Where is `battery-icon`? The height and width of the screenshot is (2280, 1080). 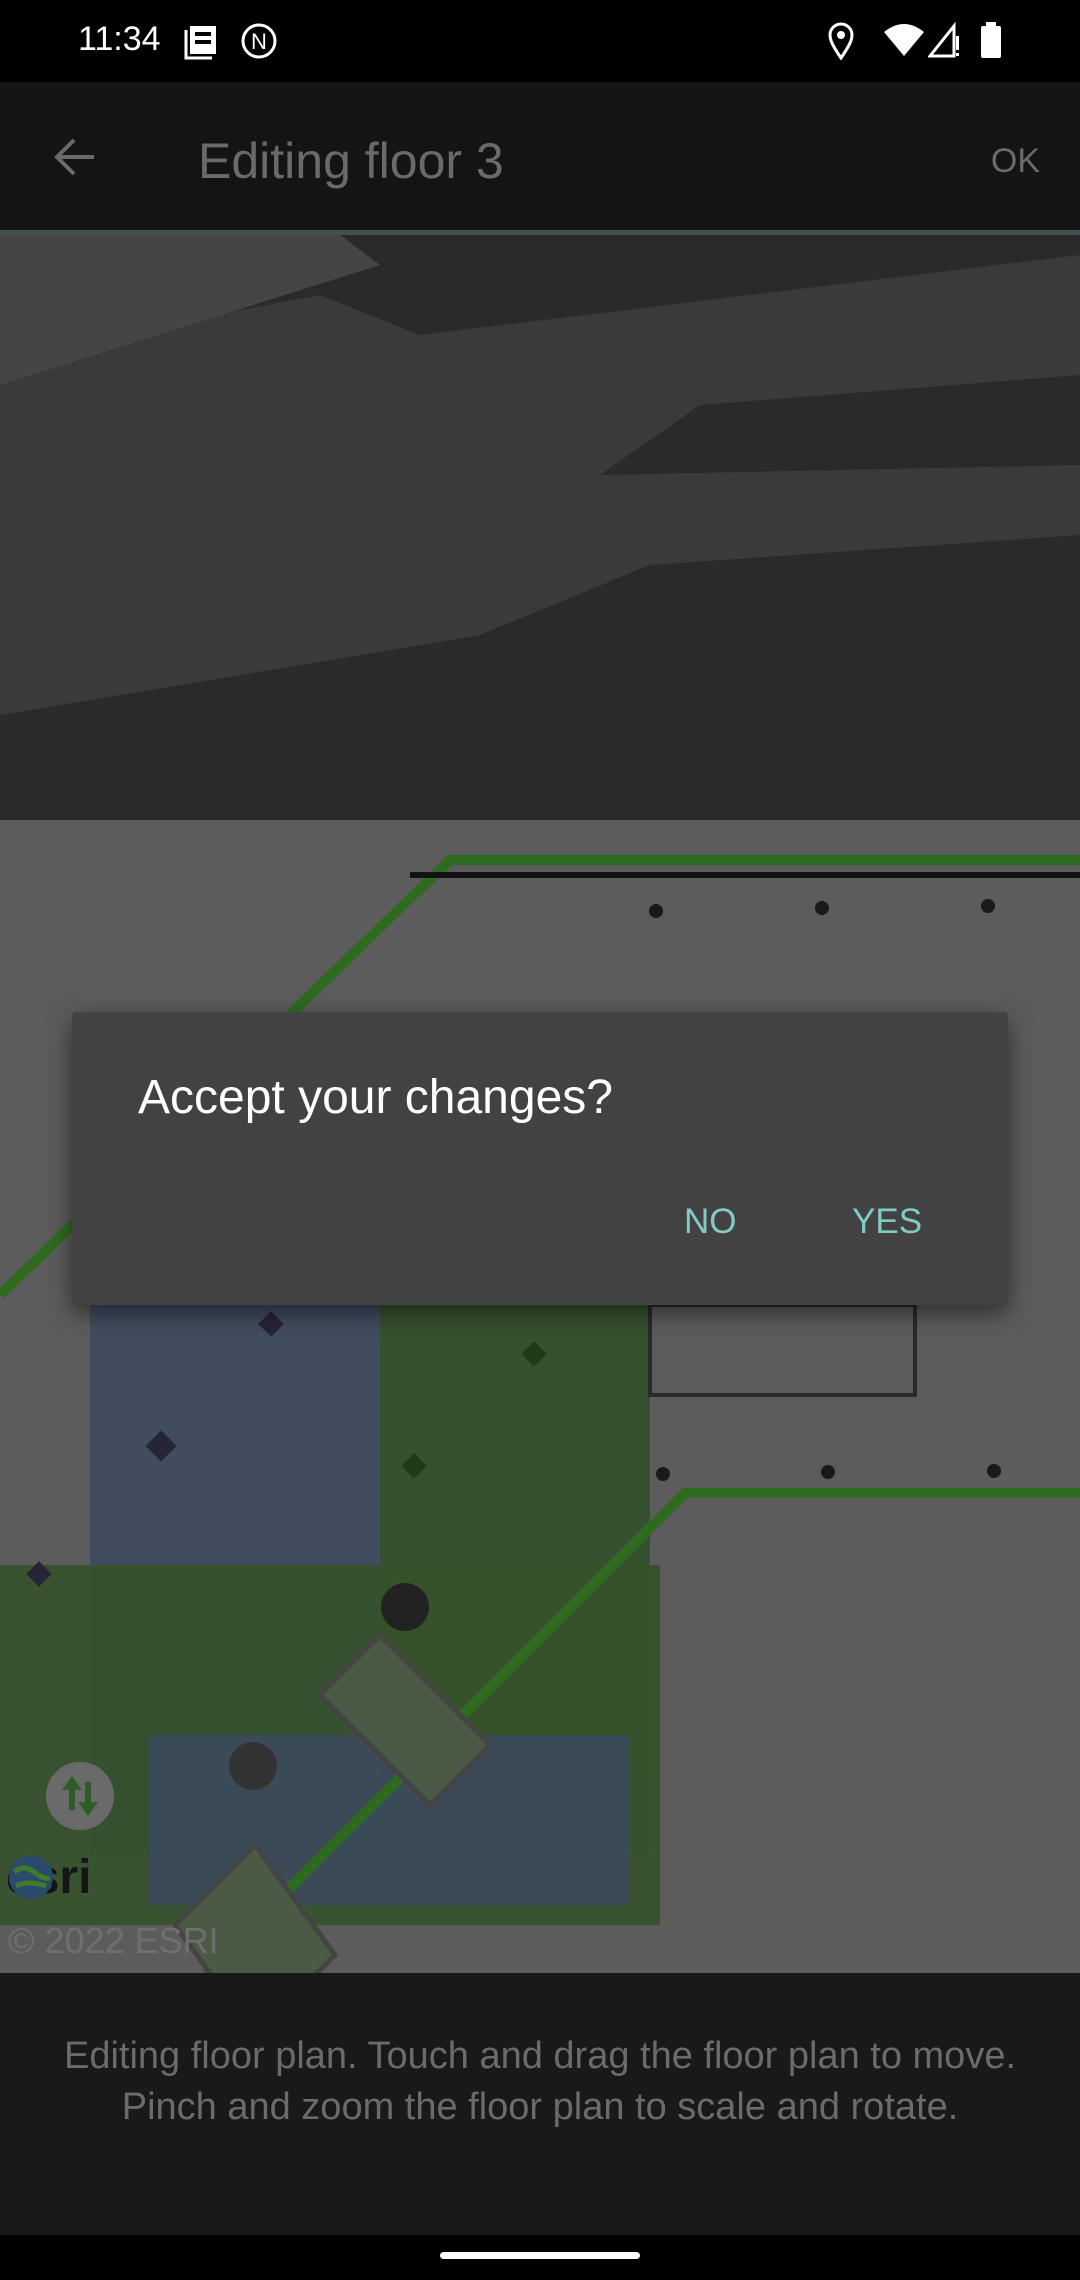 battery-icon is located at coordinates (991, 40).